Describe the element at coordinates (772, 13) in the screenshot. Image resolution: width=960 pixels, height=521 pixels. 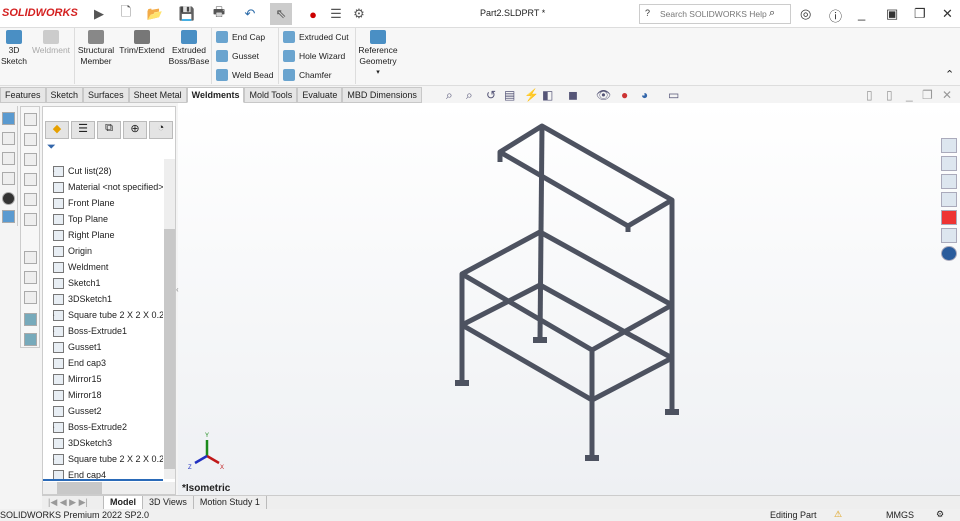
I see `search-icon: ⌕` at that location.